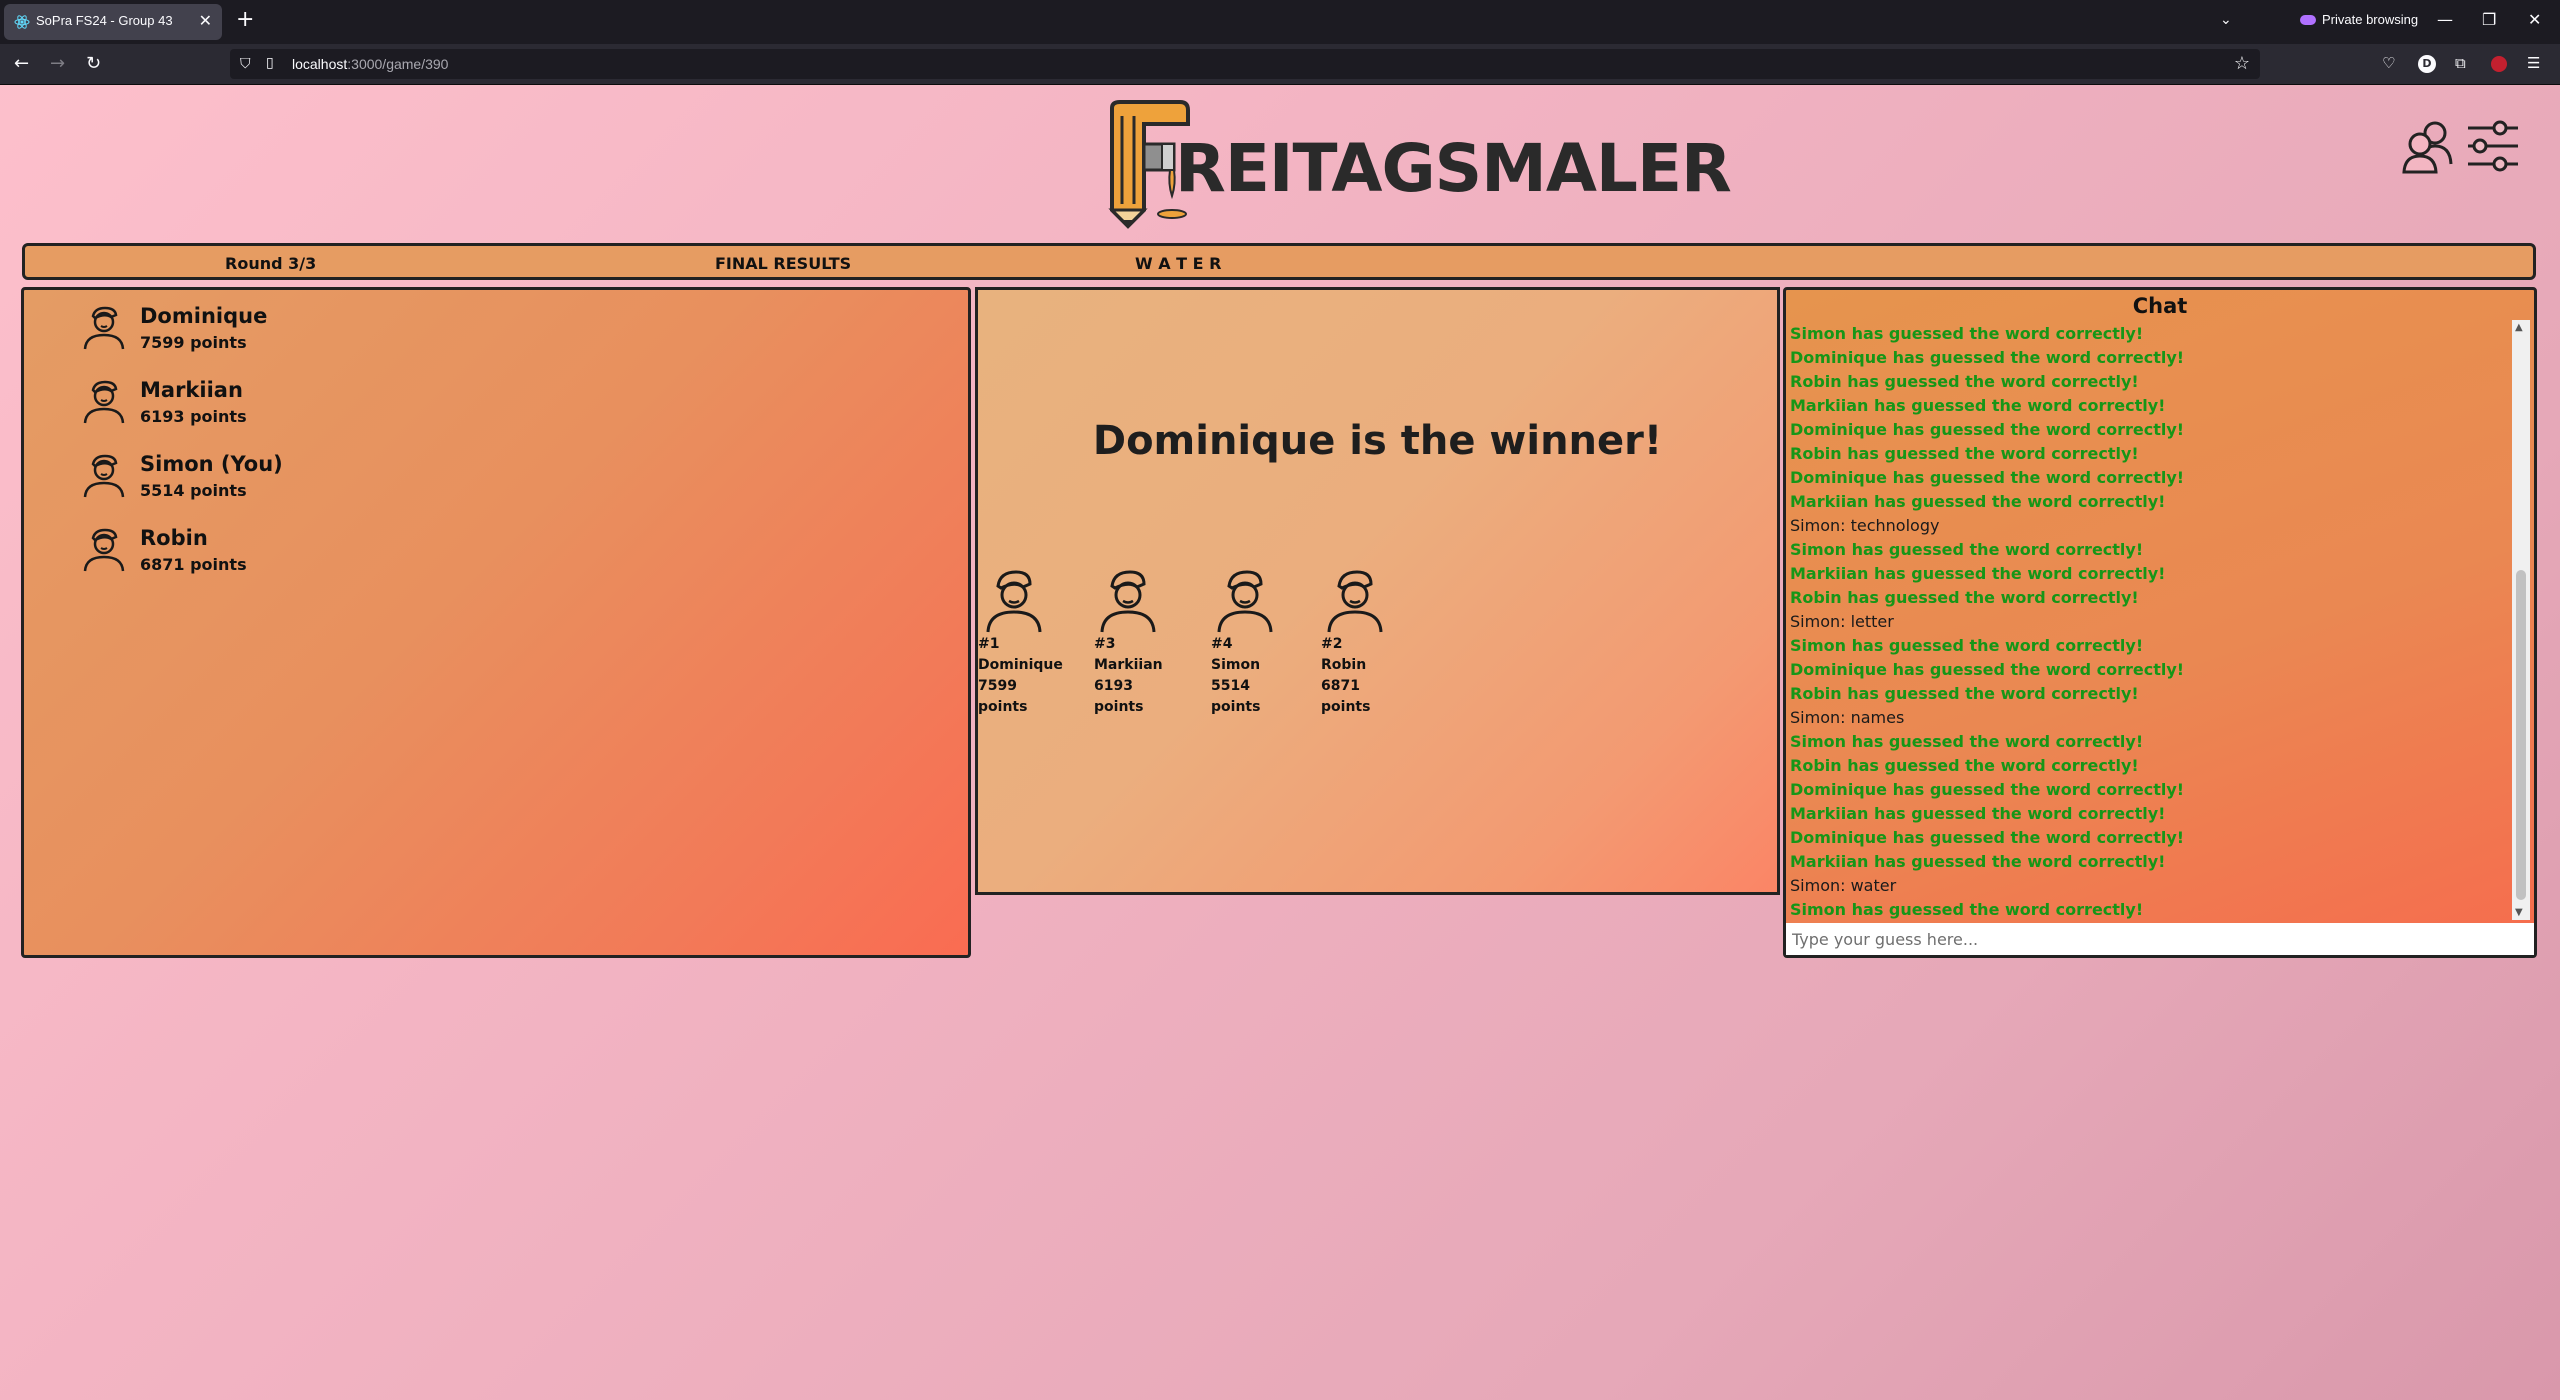  Describe the element at coordinates (1361, 643) in the screenshot. I see `podium-entry: #2 Robin 6871 points` at that location.